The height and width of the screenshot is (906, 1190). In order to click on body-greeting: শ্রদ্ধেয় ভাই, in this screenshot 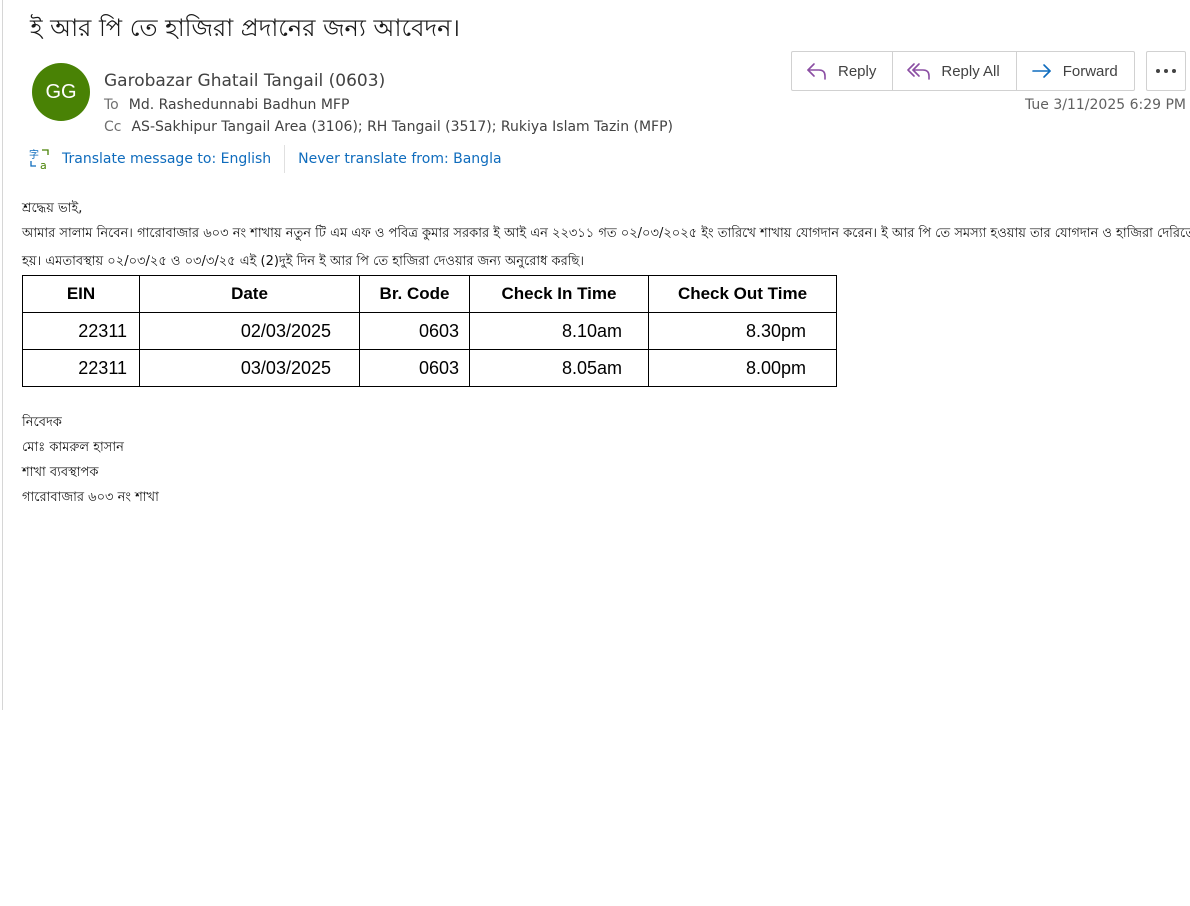, I will do `click(52, 208)`.